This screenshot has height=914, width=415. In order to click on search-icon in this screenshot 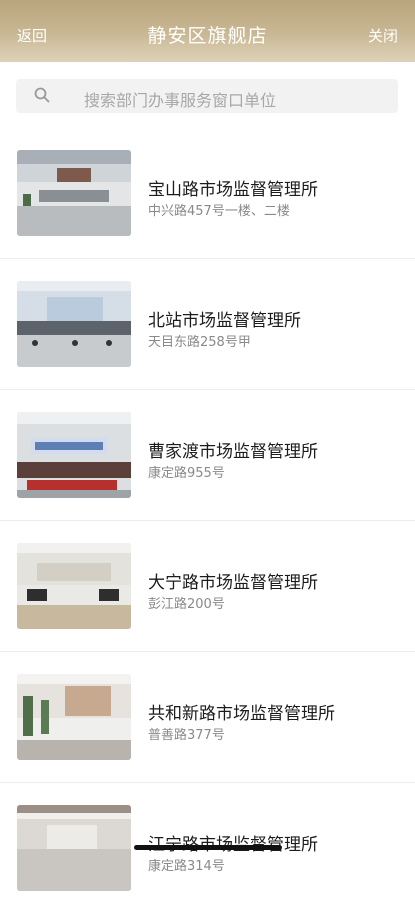, I will do `click(42, 95)`.